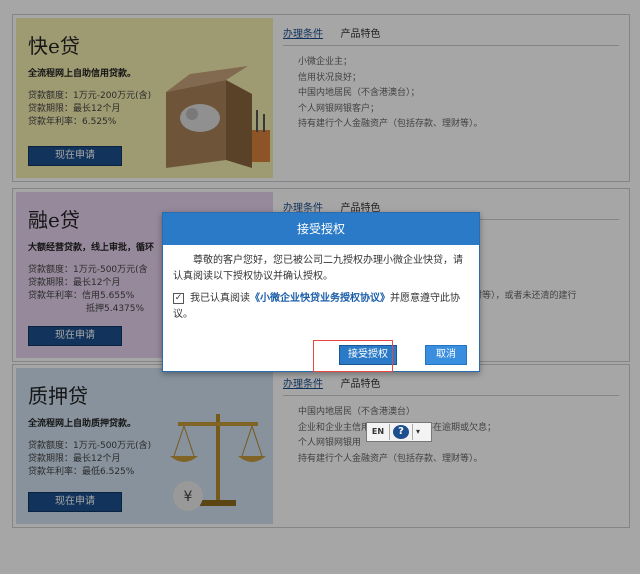 The width and height of the screenshot is (640, 574). Describe the element at coordinates (321, 307) in the screenshot. I see `agreement-row: ✓ 我已认真阅读《小微企业快贷业务授权协议》并愿意遵守此协议。` at that location.